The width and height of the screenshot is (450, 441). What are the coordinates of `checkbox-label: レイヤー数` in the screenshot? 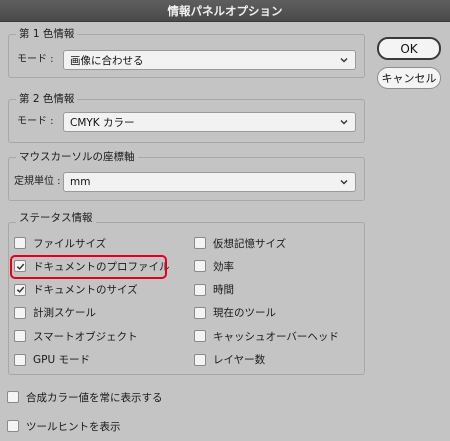 It's located at (239, 360).